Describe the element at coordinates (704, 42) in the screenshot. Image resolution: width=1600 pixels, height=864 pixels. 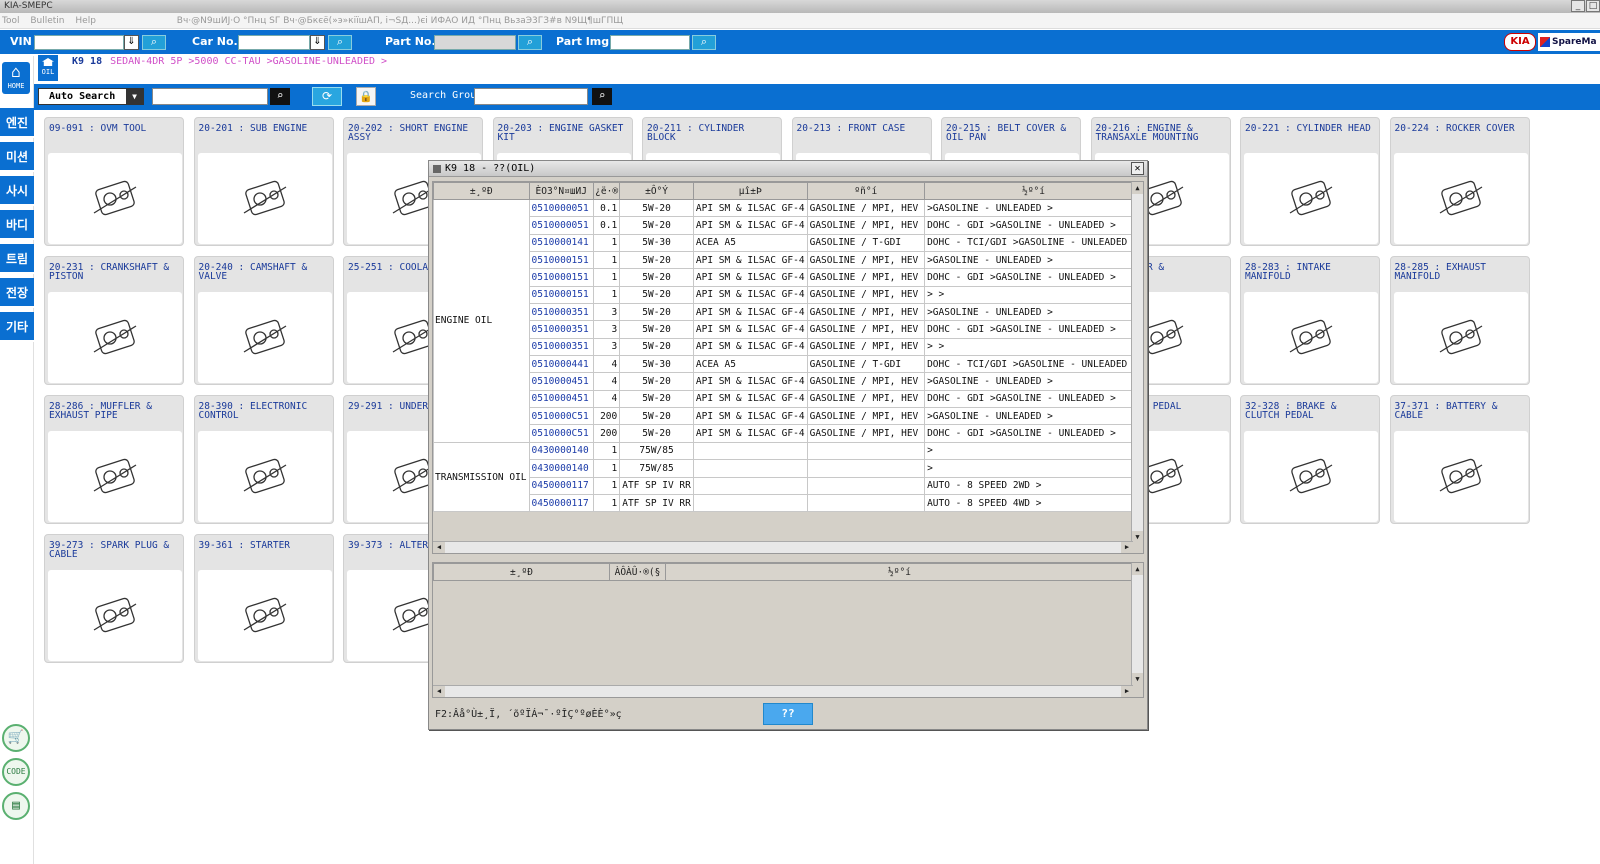
I see `part-img-search-button: ⌕` at that location.